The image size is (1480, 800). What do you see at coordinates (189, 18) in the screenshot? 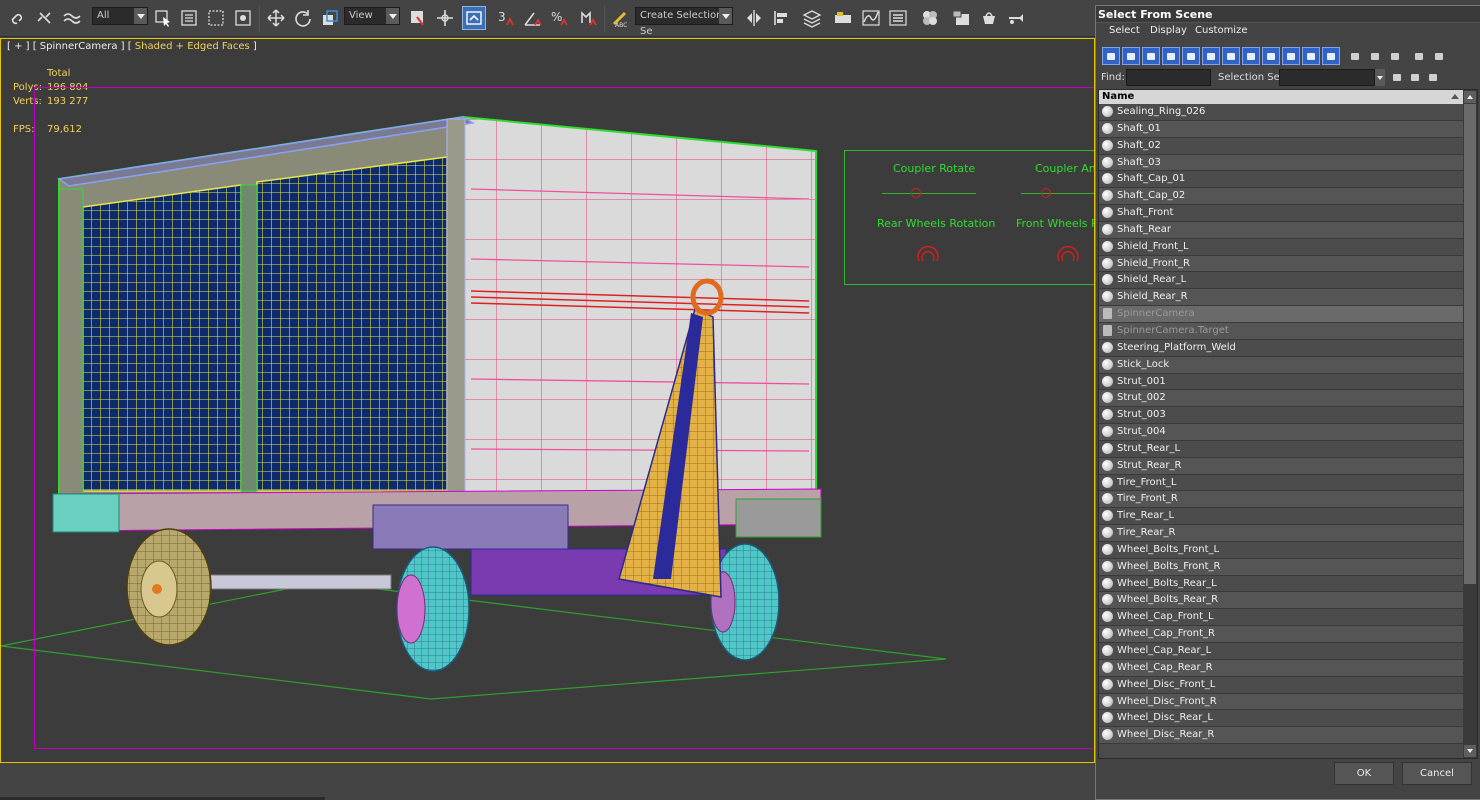
I see `select-by-name-icon` at bounding box center [189, 18].